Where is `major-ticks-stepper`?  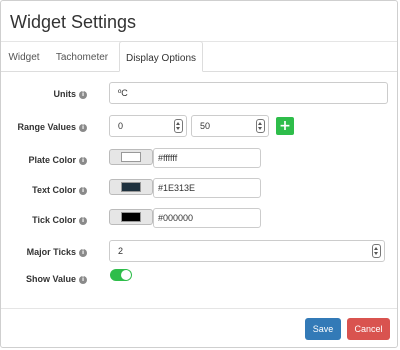 major-ticks-stepper is located at coordinates (376, 251).